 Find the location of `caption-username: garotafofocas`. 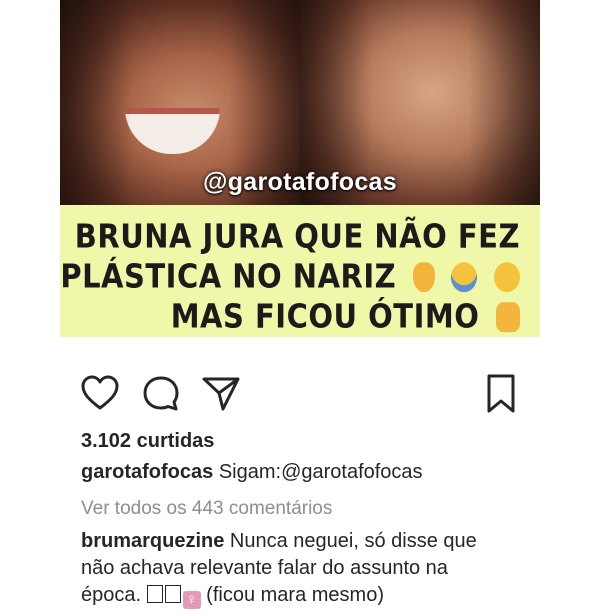

caption-username: garotafofocas is located at coordinates (147, 472).